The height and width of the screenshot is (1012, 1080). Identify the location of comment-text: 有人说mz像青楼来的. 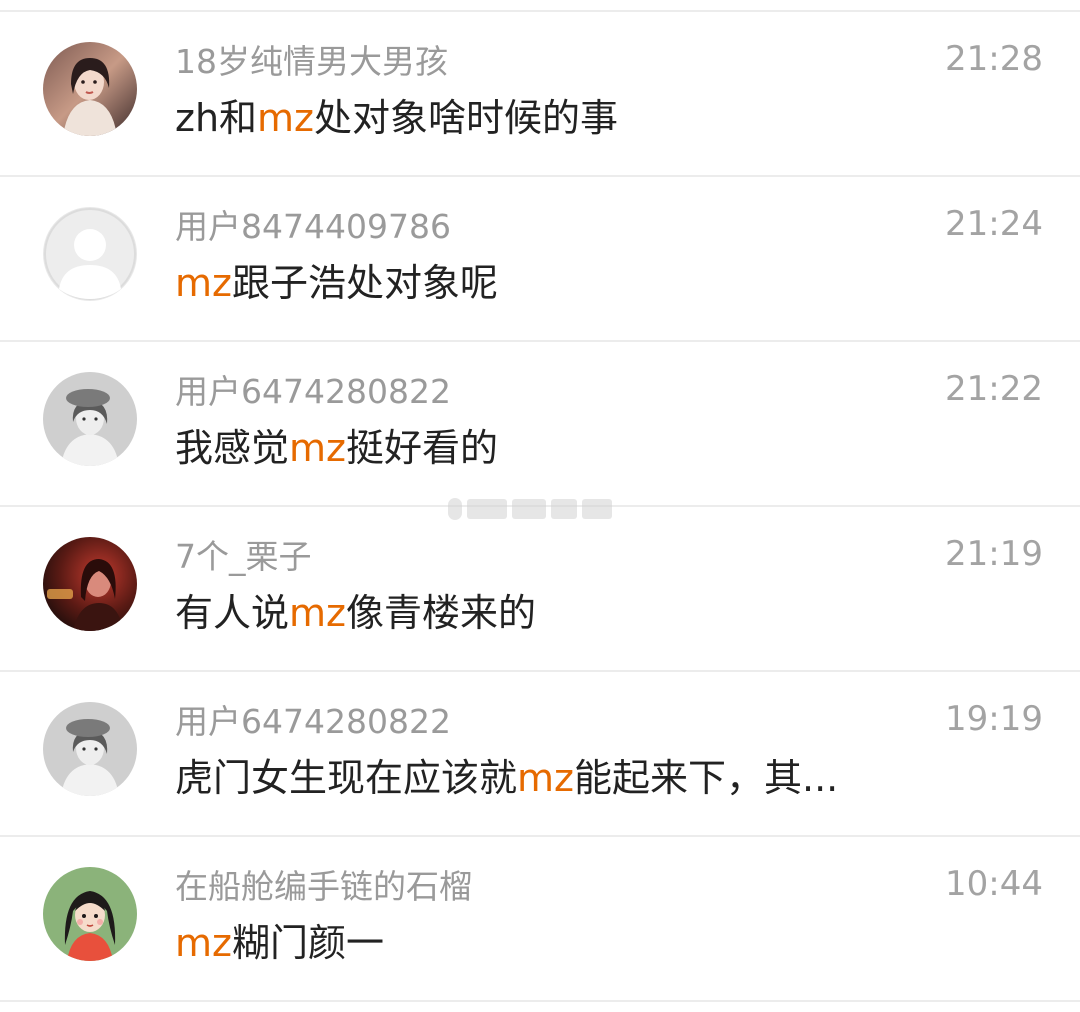
(355, 613).